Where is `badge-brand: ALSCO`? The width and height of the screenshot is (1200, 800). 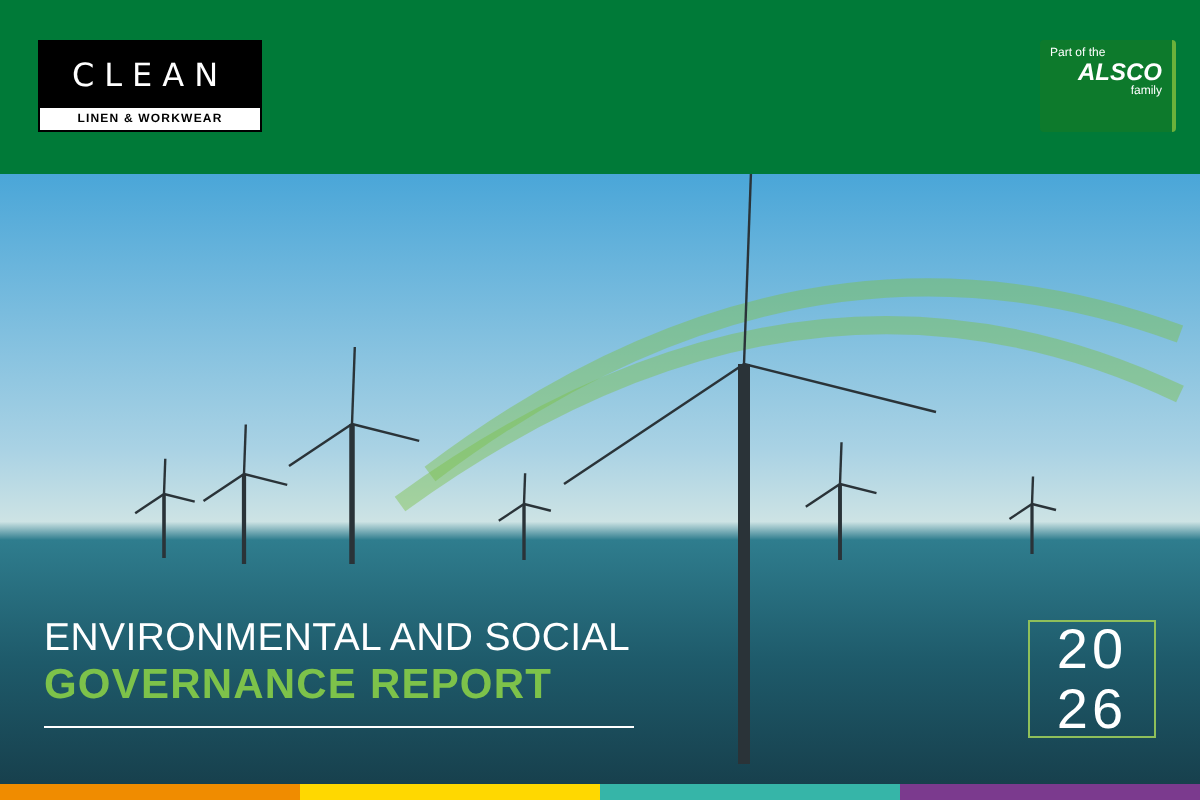 badge-brand: ALSCO is located at coordinates (1118, 73).